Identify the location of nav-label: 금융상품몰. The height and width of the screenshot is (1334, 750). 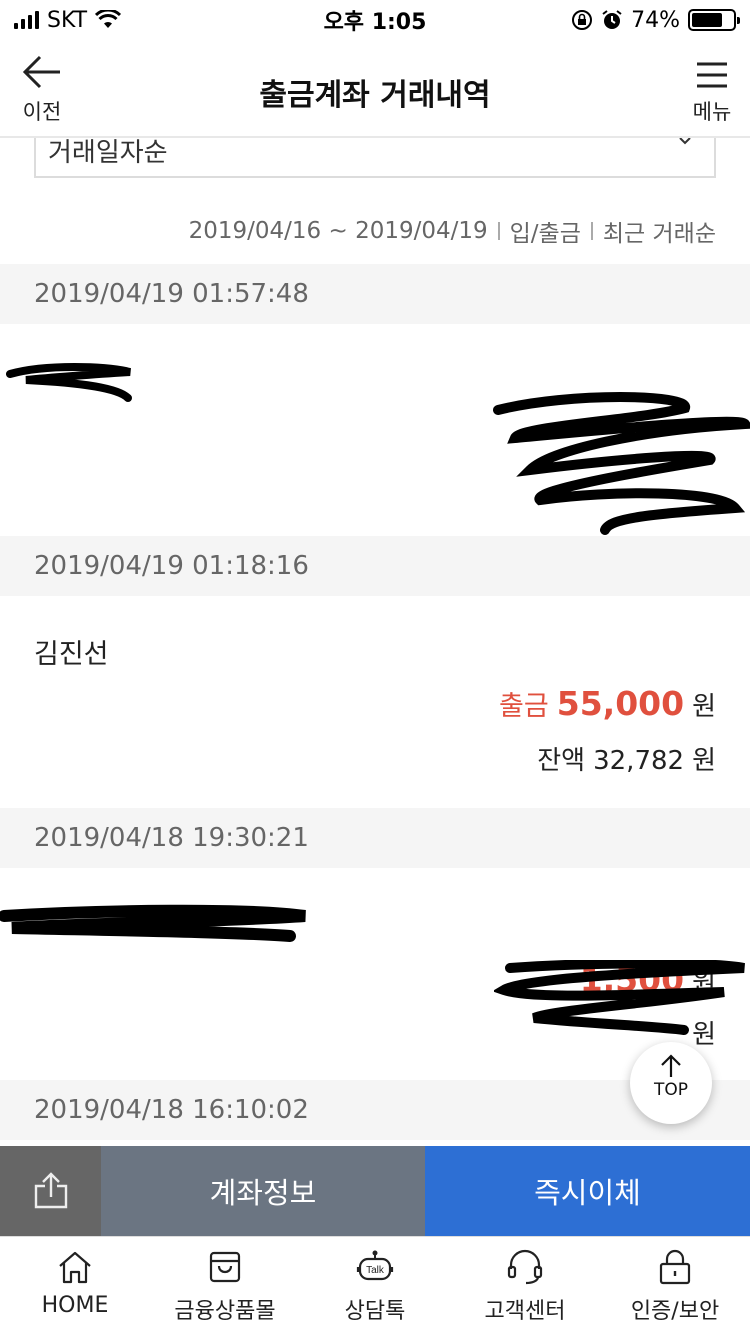
(225, 1311).